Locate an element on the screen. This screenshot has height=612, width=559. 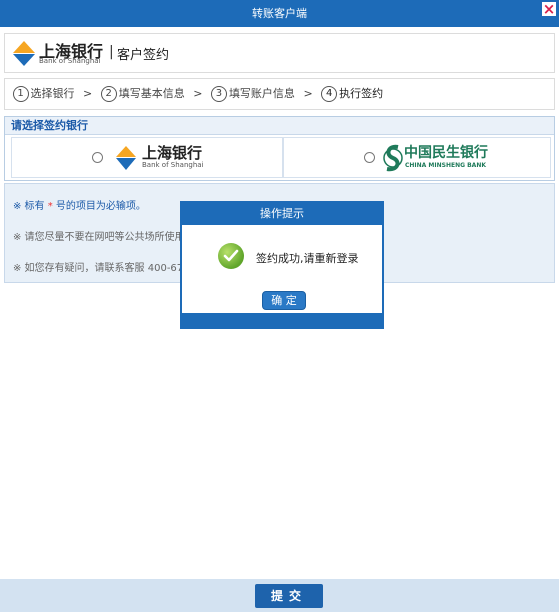
bank-option-shanghai: 上海银行 Bank of Shanghai is located at coordinates (147, 157).